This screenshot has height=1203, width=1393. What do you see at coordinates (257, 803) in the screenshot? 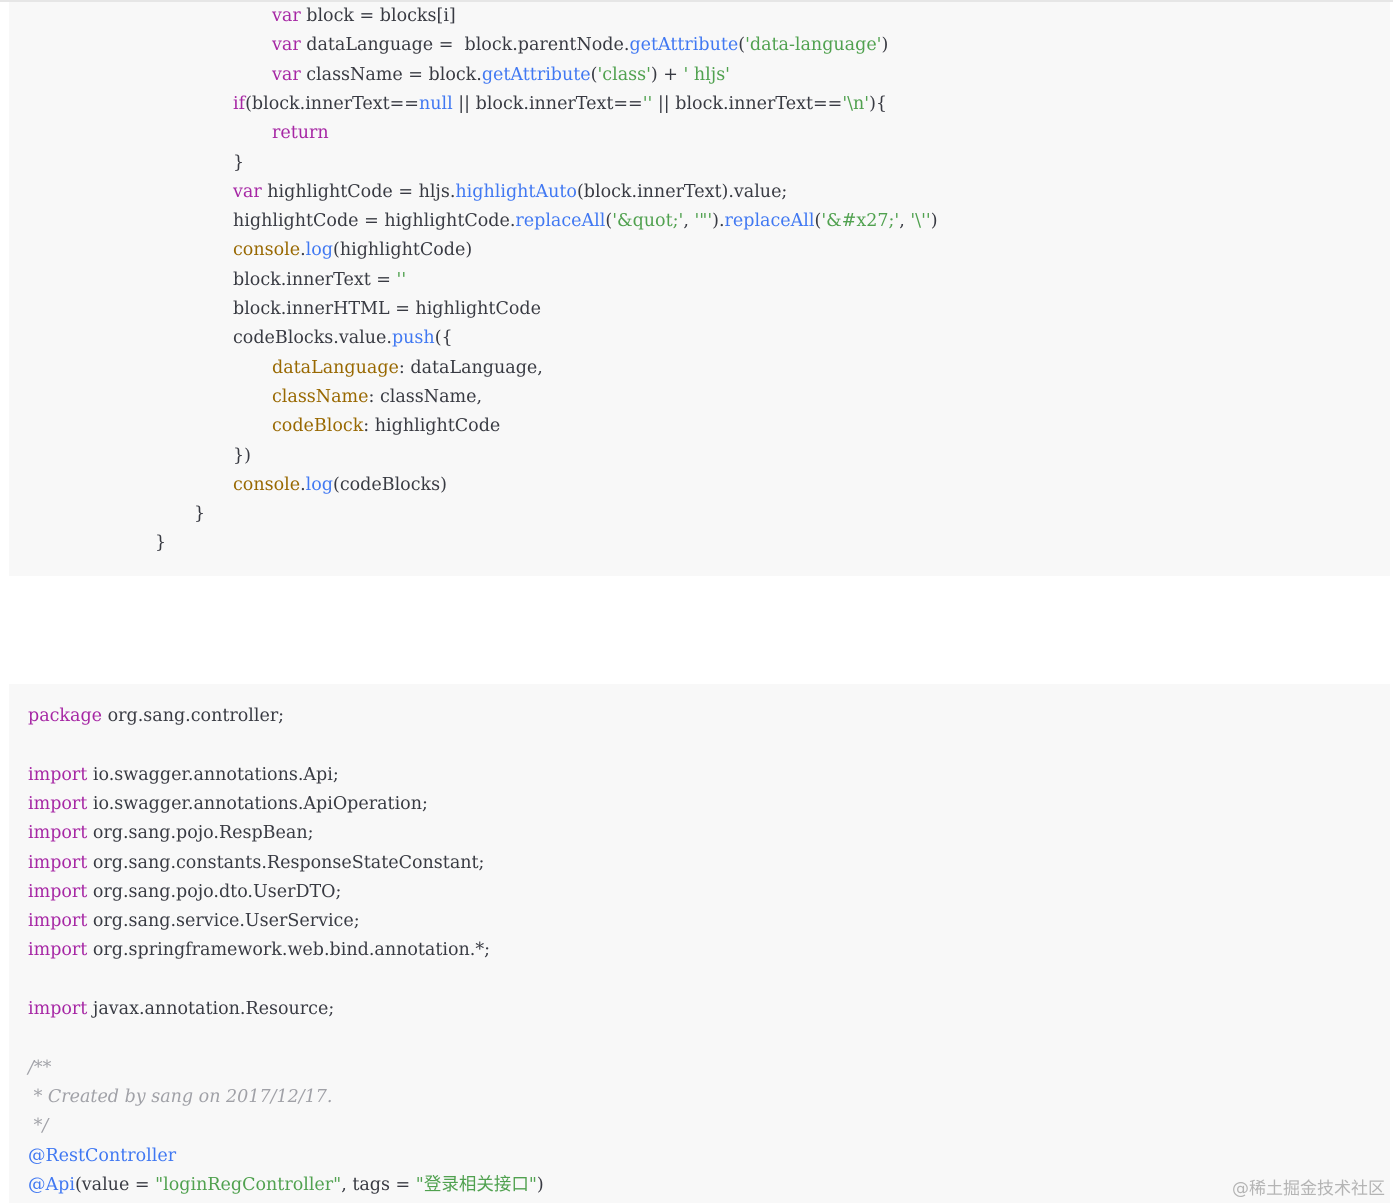
I see `code-token: io.swagger.annotations.ApiOperation;` at bounding box center [257, 803].